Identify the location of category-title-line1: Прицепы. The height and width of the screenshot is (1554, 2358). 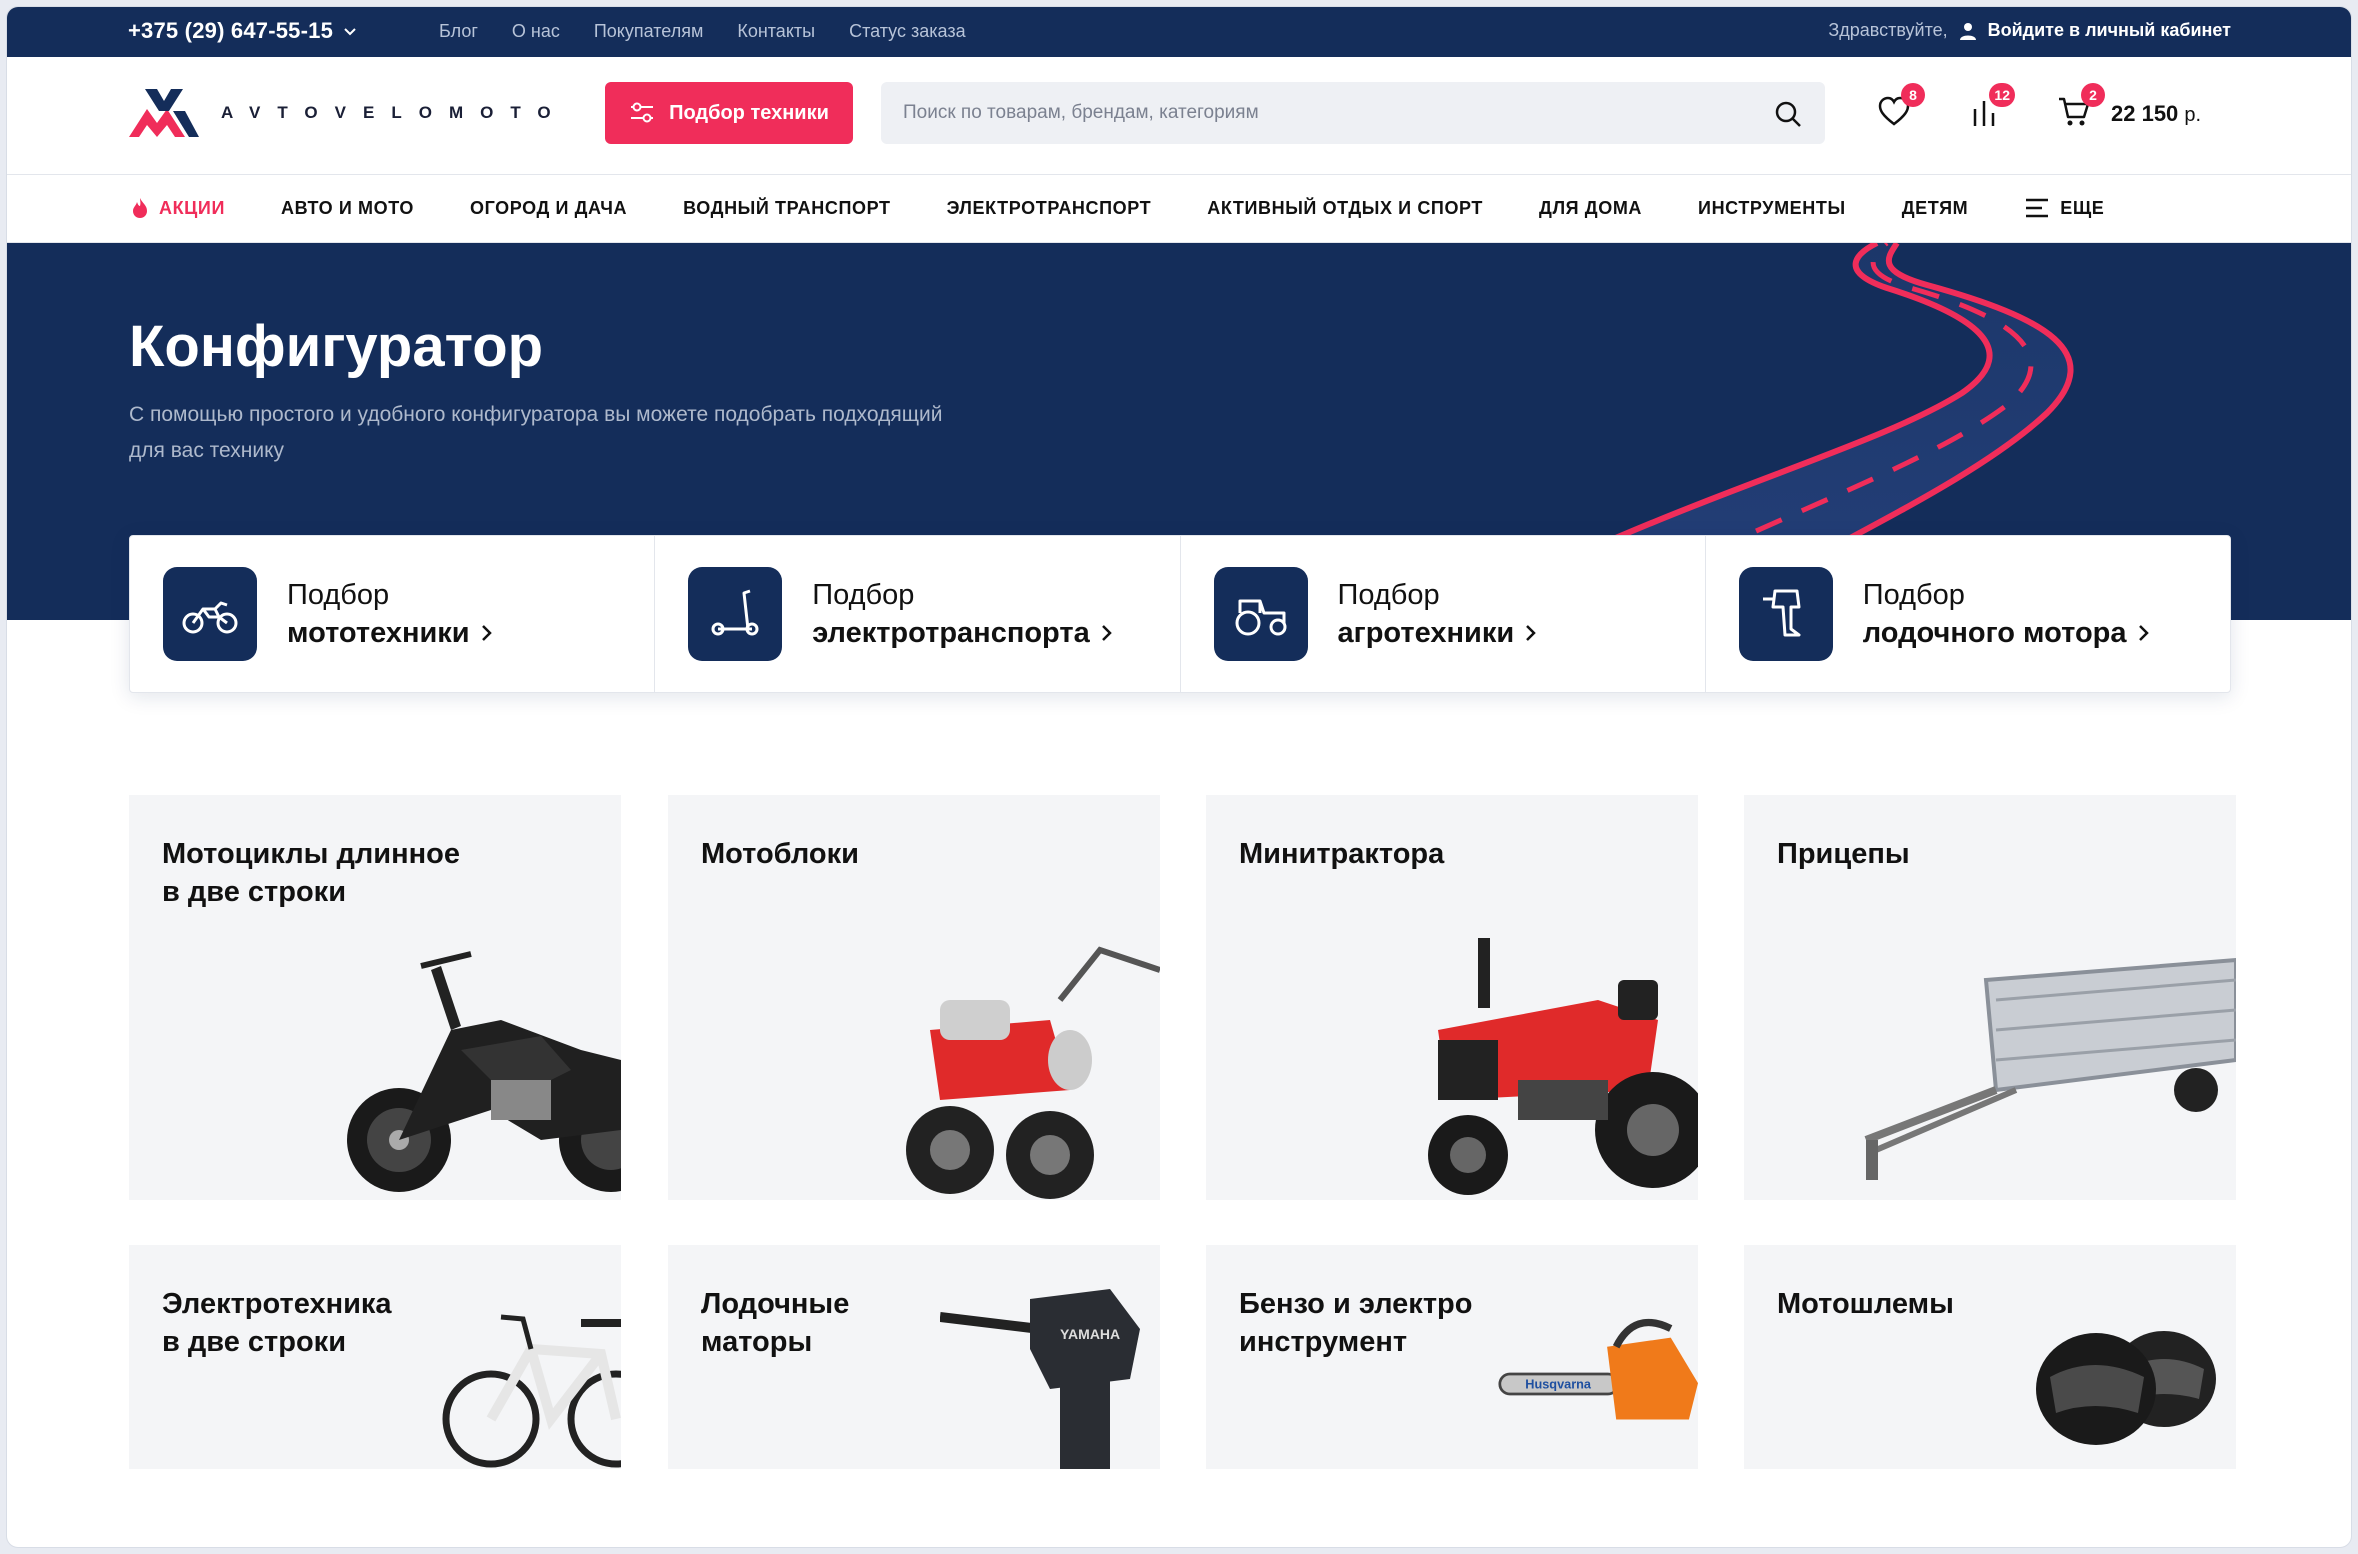
(1843, 854).